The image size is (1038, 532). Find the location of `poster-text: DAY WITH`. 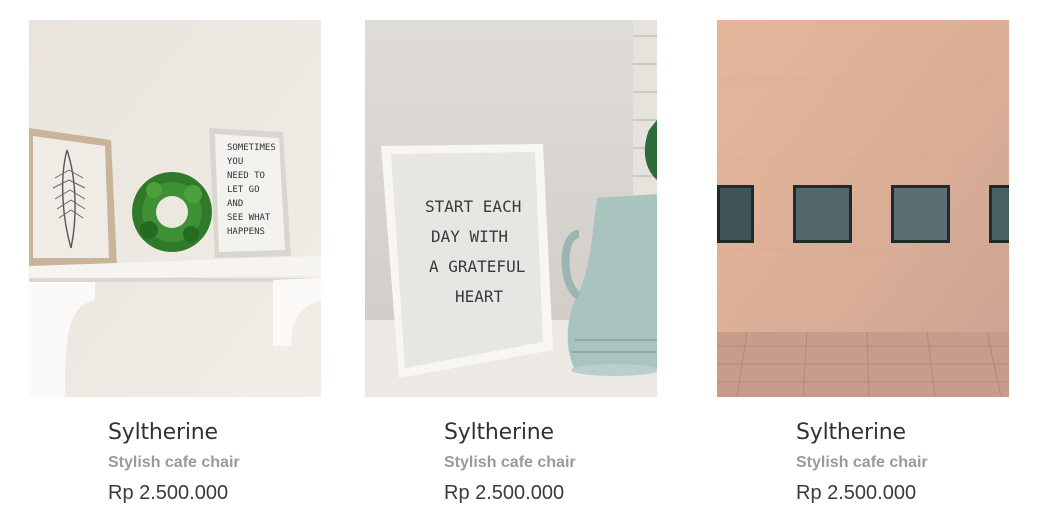

poster-text: DAY WITH is located at coordinates (469, 236).